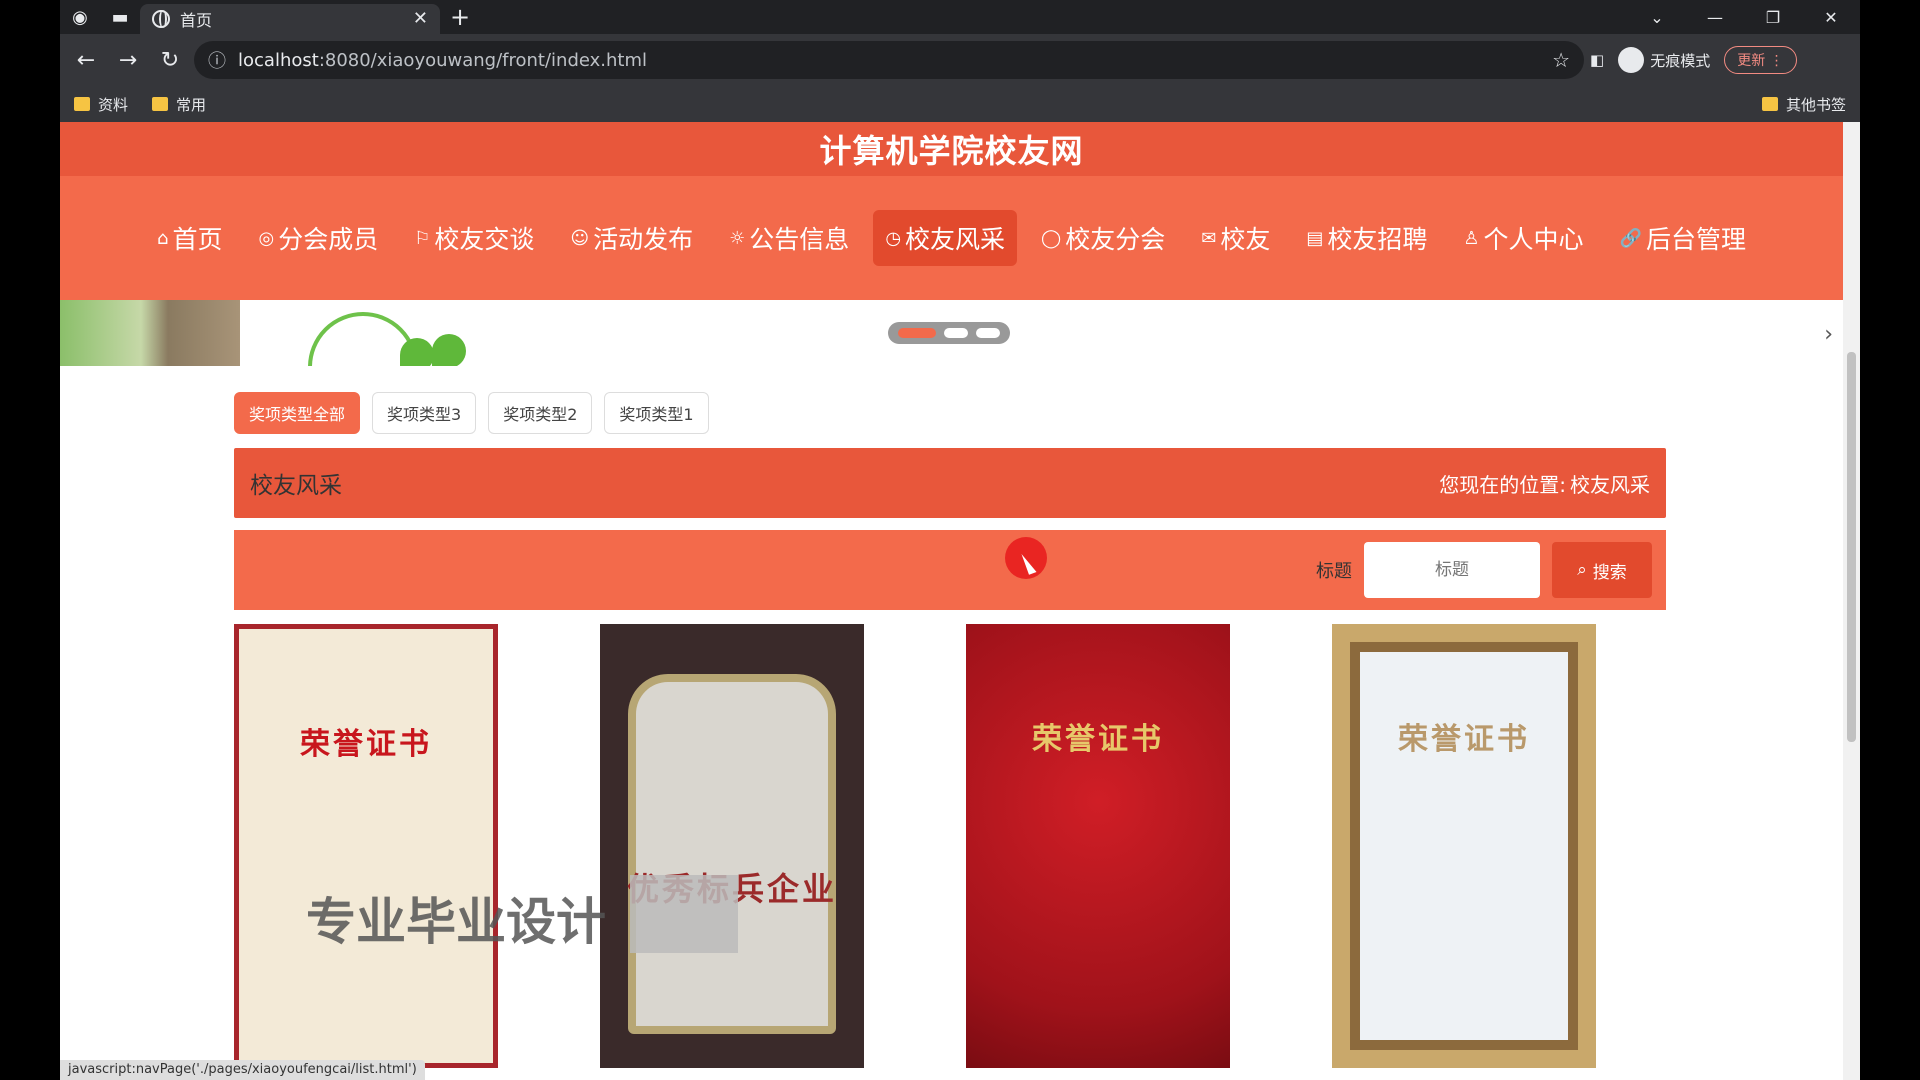  Describe the element at coordinates (1715, 17) in the screenshot. I see `minimize-icon: —` at that location.